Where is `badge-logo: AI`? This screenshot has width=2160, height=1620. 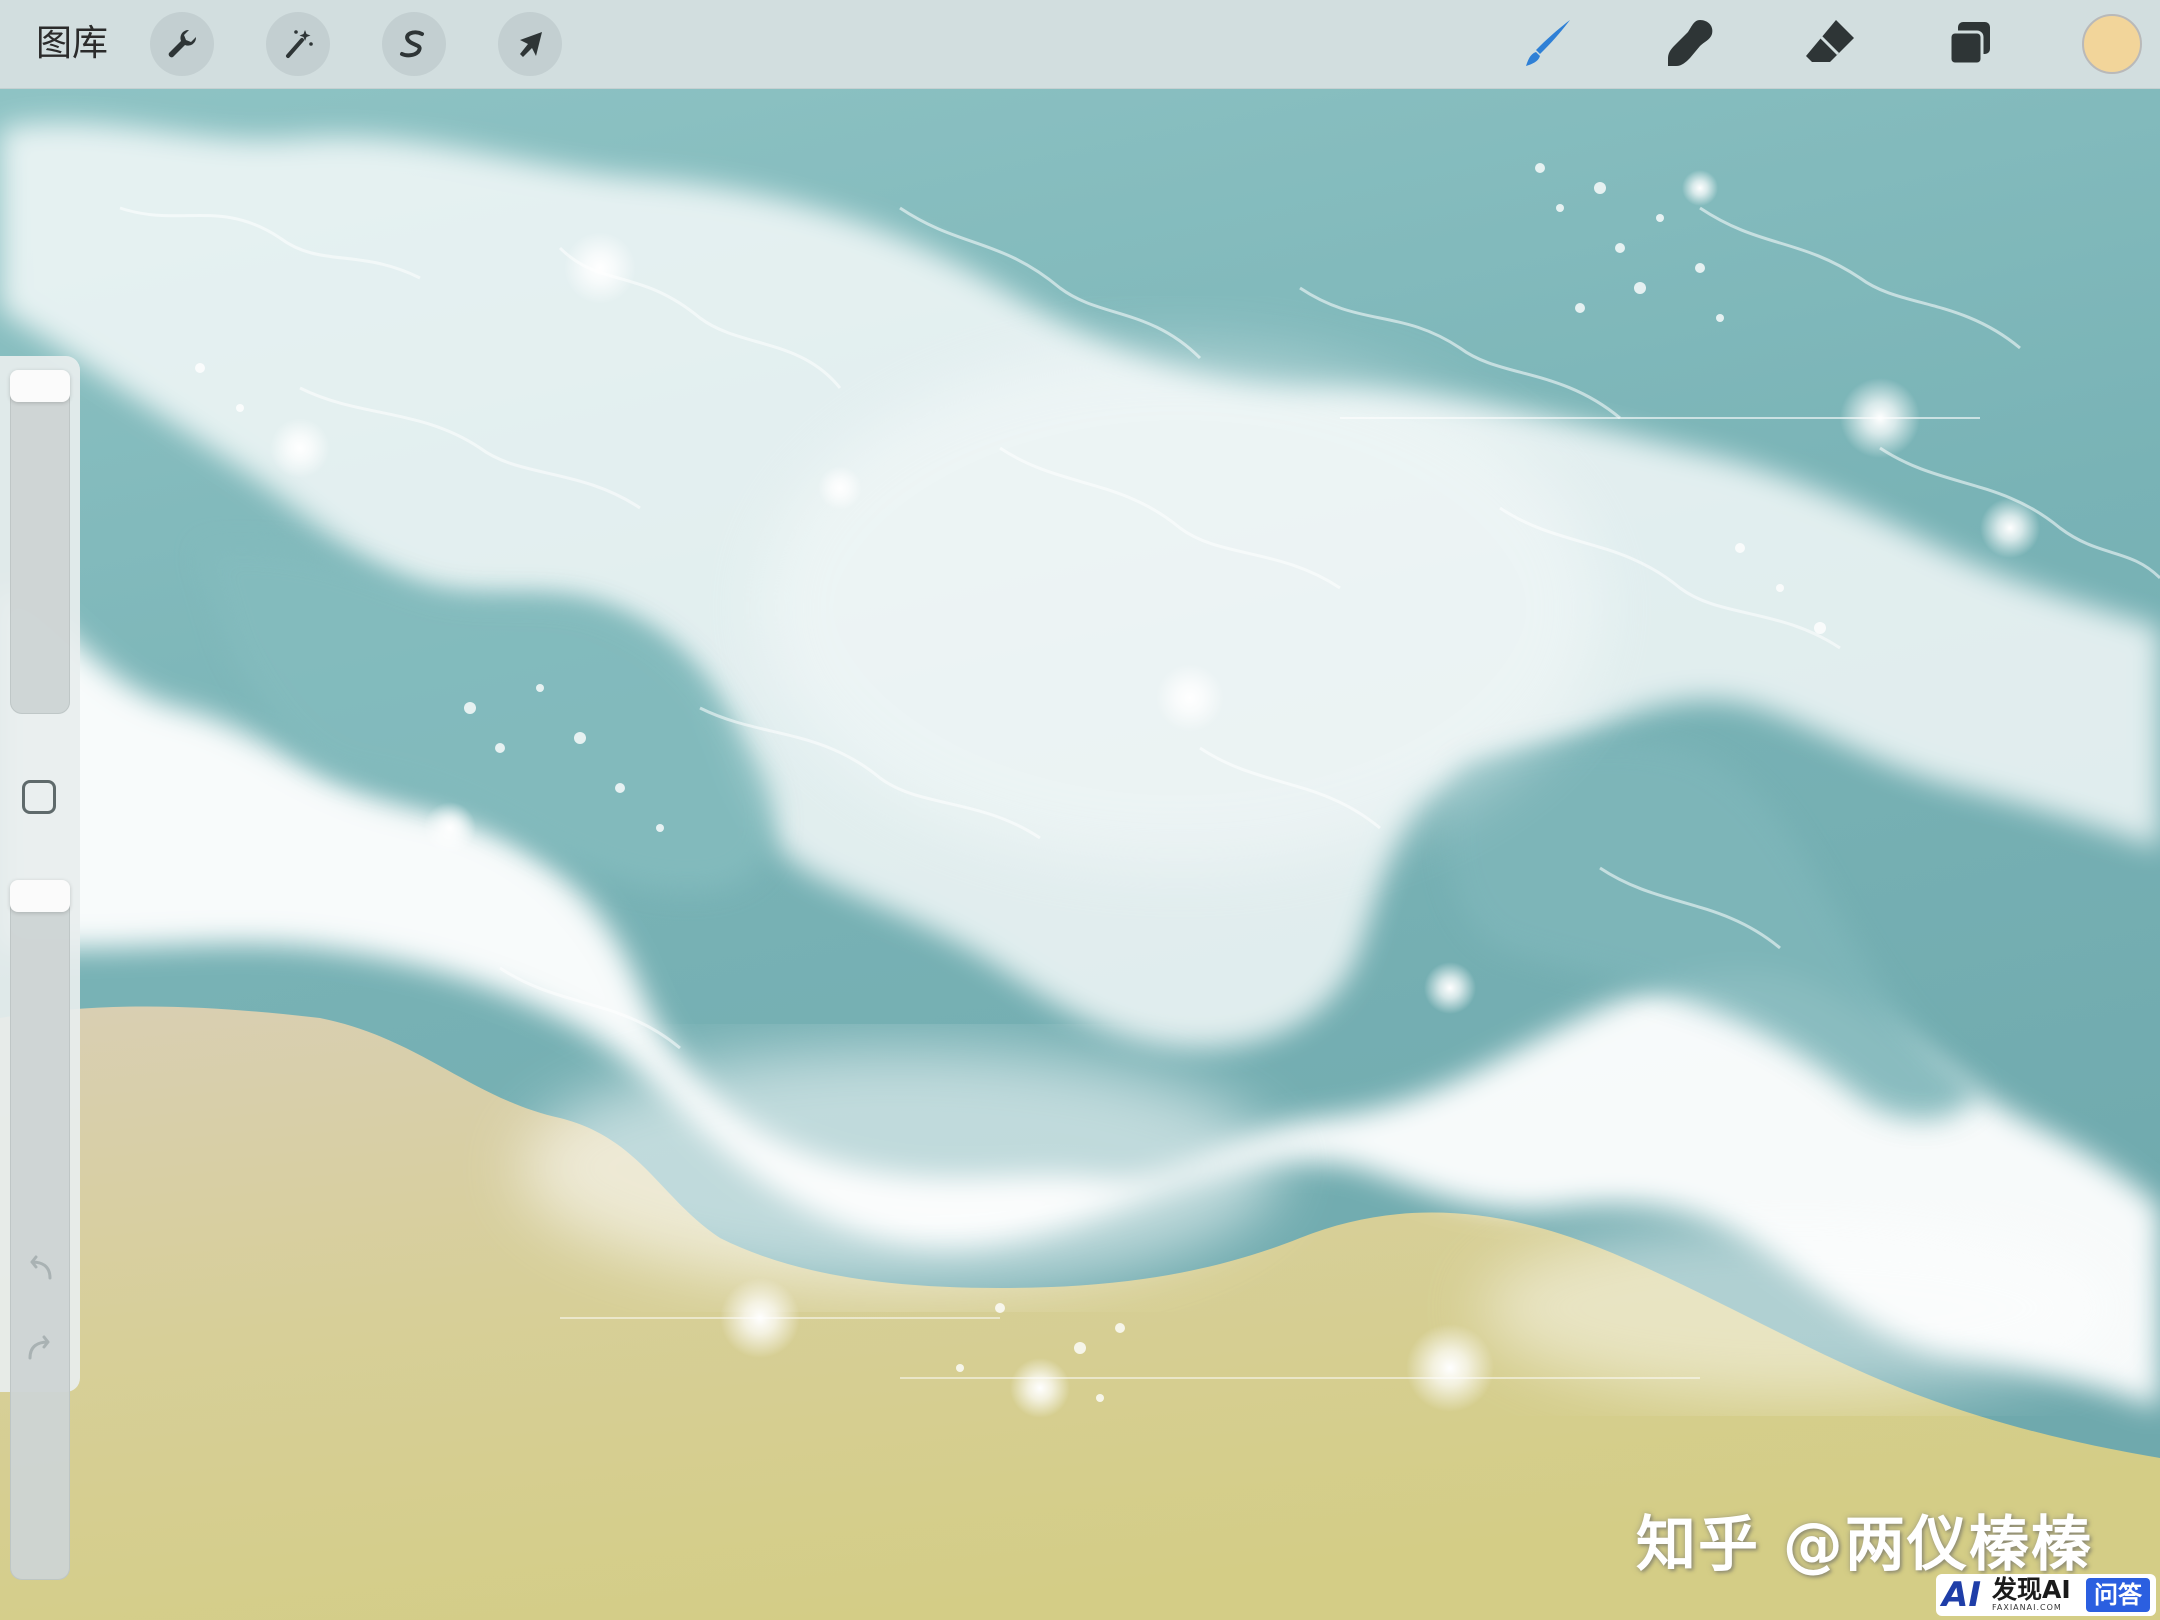
badge-logo: AI is located at coordinates (1961, 1595).